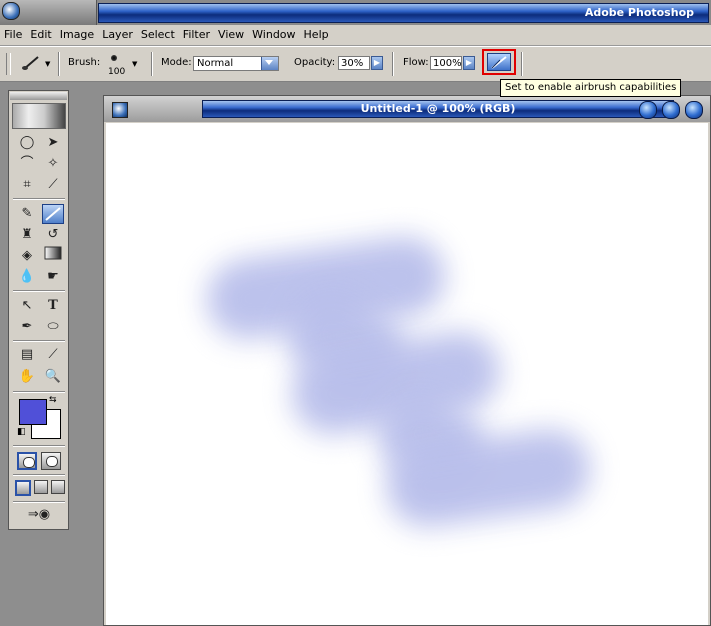 The height and width of the screenshot is (626, 711). What do you see at coordinates (27, 256) in the screenshot?
I see `eraser-icon: ◈` at bounding box center [27, 256].